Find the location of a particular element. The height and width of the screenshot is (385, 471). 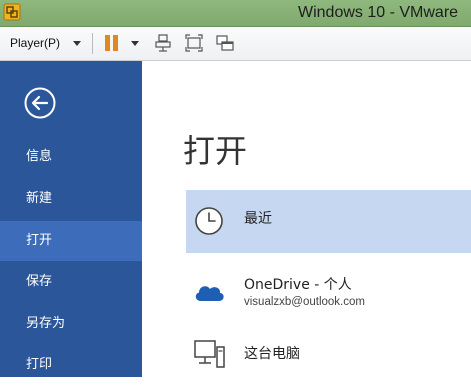

vmware-toolbar: Player(P) is located at coordinates (235, 44).